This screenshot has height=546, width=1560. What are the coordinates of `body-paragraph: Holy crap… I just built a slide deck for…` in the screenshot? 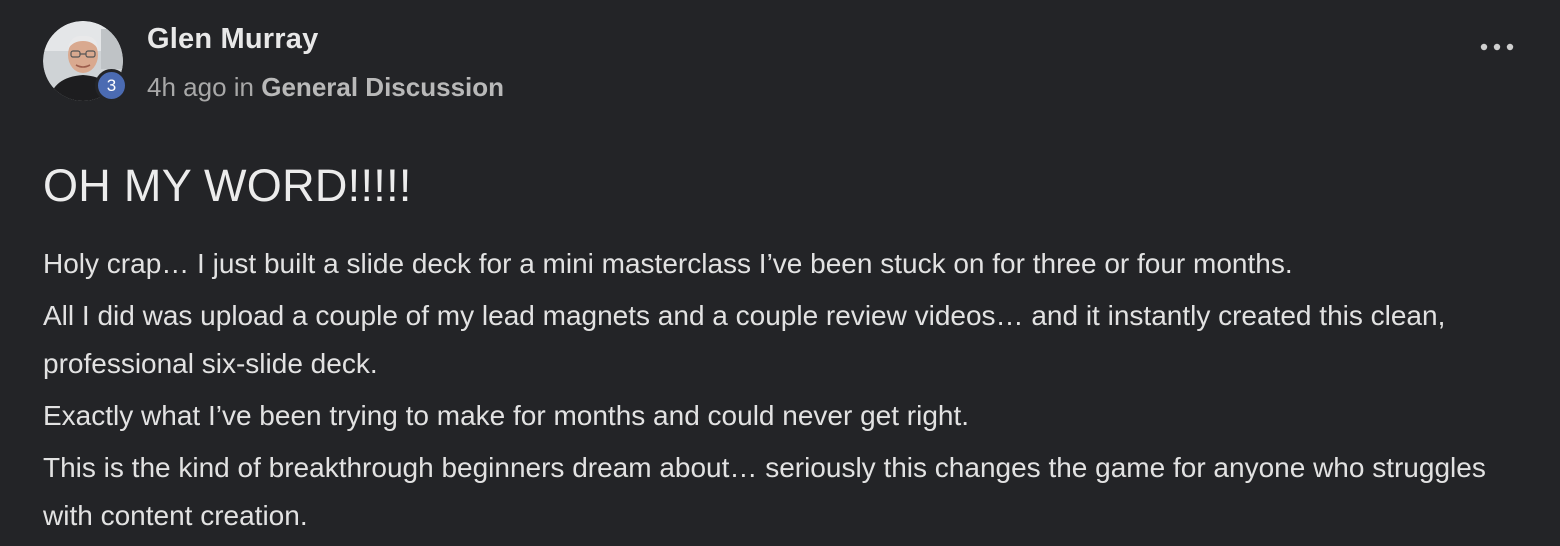 It's located at (668, 263).